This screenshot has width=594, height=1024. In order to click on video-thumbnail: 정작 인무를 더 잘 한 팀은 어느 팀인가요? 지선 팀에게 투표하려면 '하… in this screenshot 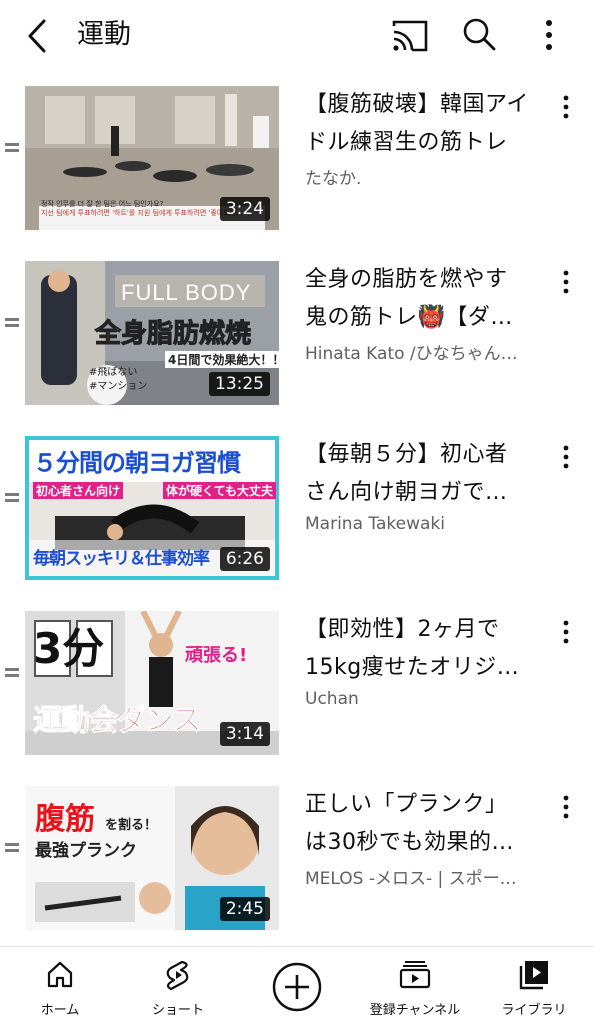, I will do `click(152, 158)`.